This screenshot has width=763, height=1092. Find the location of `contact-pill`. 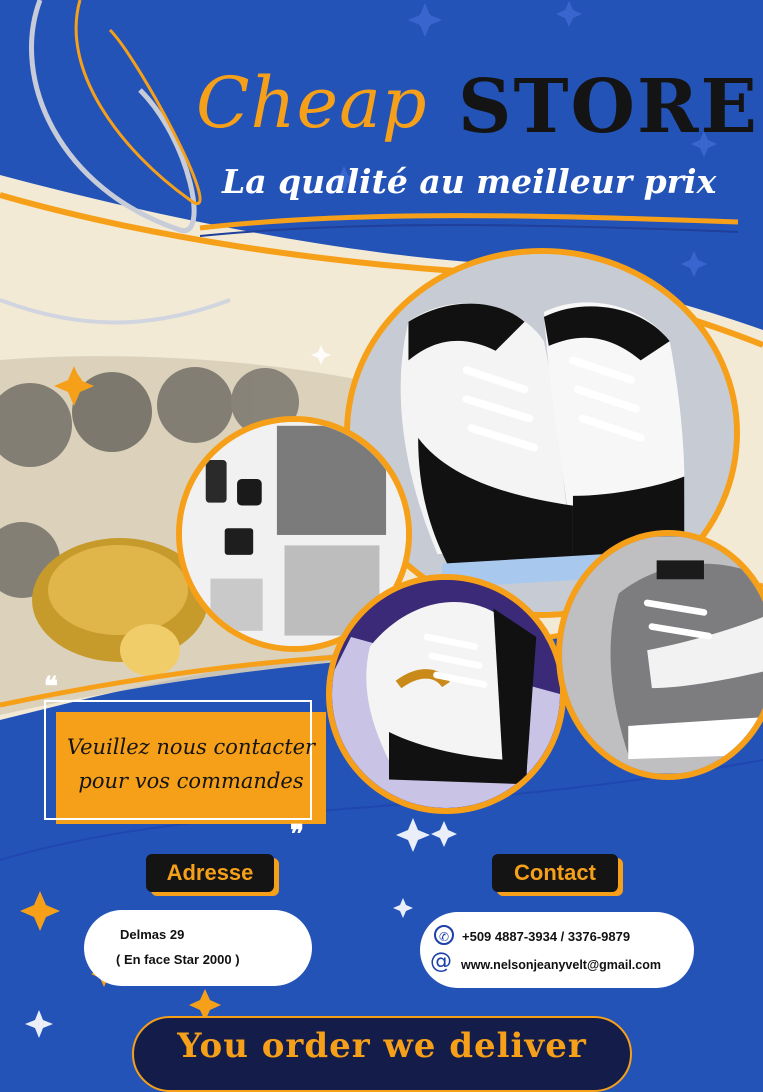

contact-pill is located at coordinates (557, 950).